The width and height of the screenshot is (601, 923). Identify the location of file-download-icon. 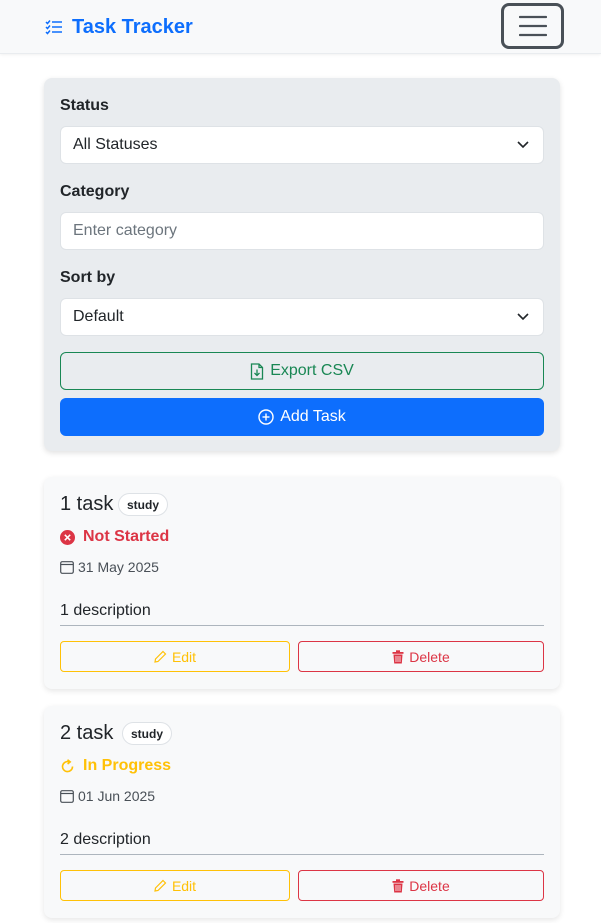
(257, 371).